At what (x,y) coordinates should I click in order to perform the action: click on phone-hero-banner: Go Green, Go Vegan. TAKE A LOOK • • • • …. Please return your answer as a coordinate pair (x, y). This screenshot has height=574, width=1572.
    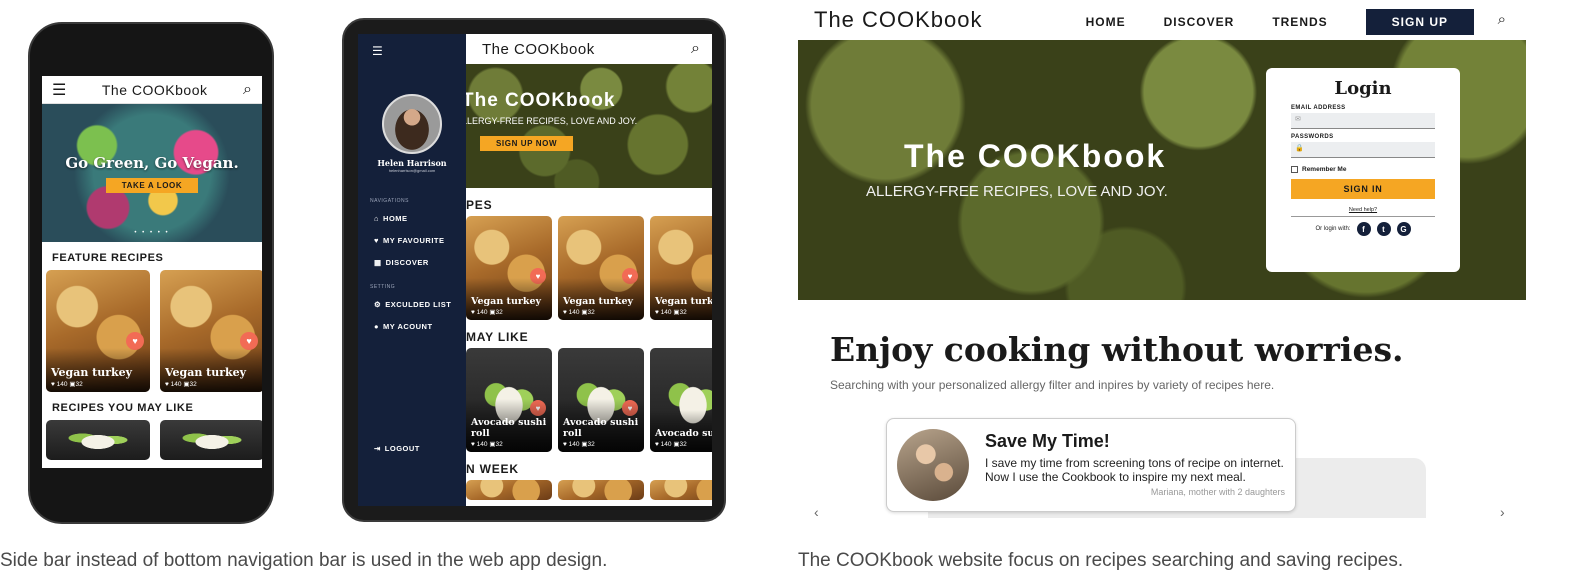
    Looking at the image, I should click on (152, 173).